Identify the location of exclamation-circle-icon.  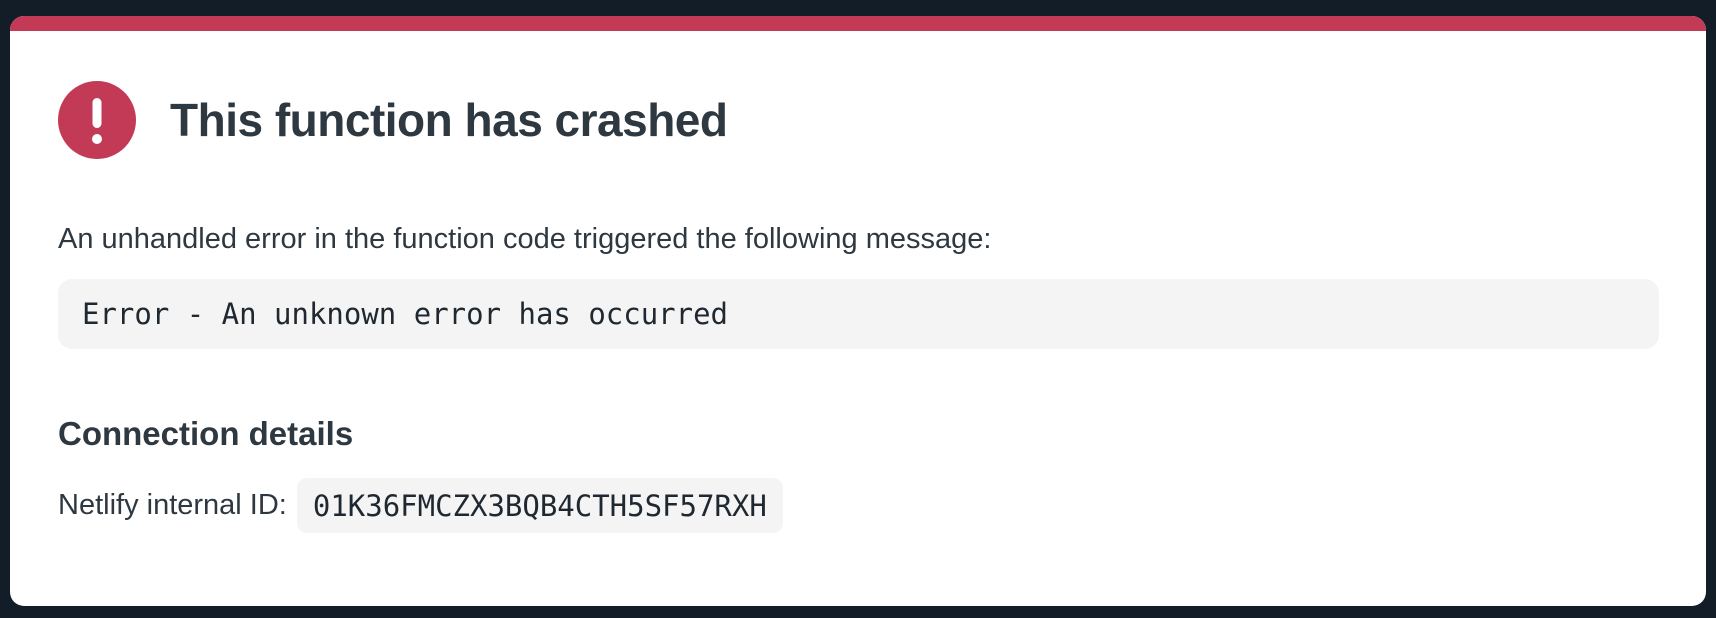
(97, 120).